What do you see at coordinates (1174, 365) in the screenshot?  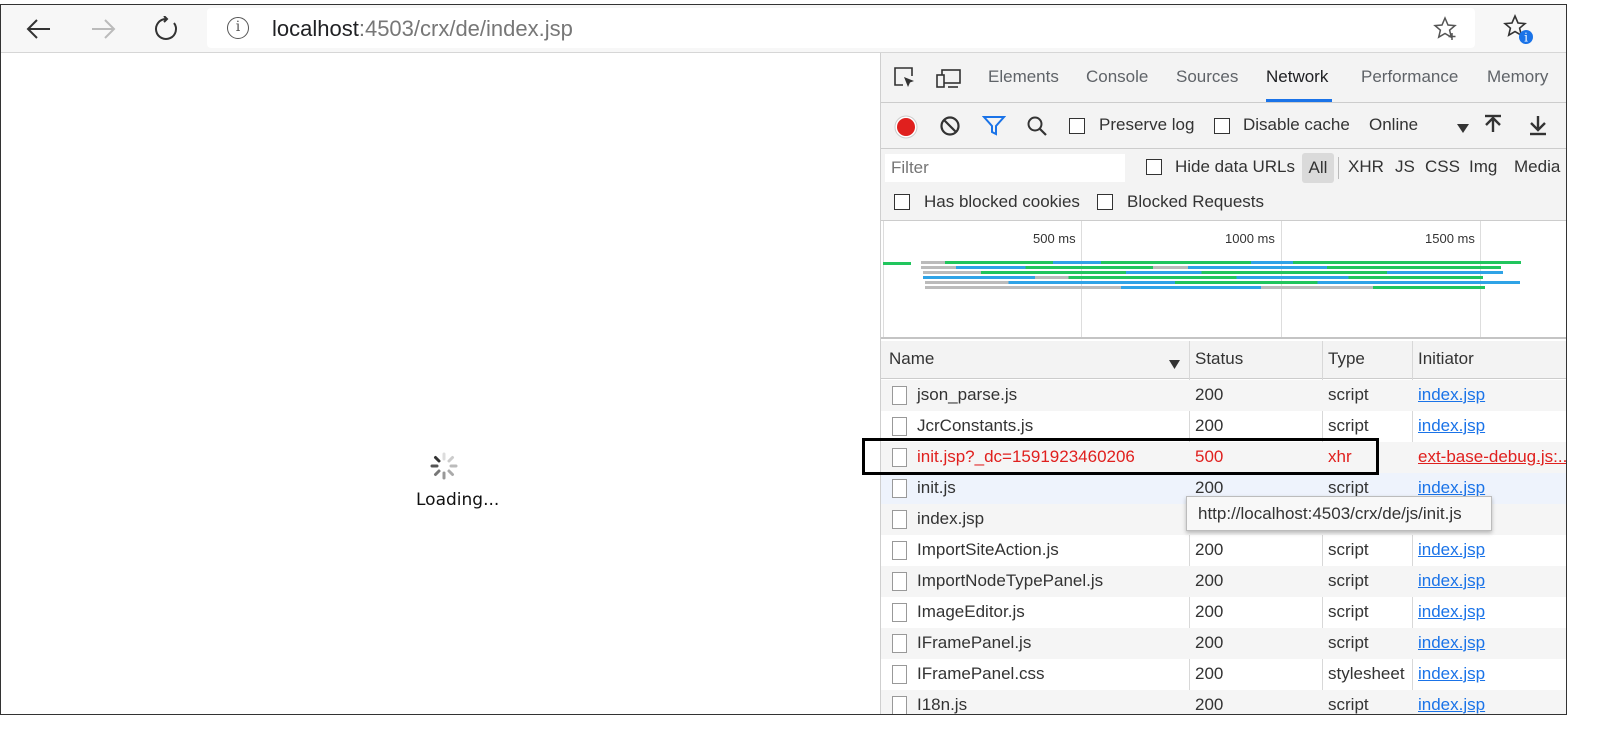 I see `sort-descending-icon` at bounding box center [1174, 365].